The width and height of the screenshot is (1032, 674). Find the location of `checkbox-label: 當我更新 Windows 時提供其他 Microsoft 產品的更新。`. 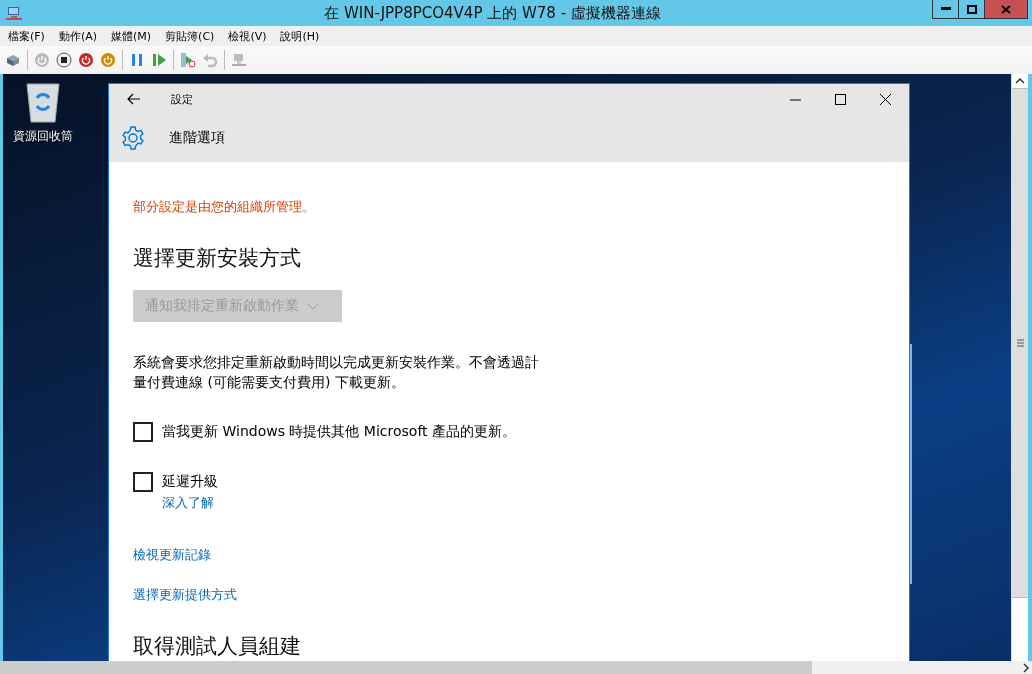

checkbox-label: 當我更新 Windows 時提供其他 Microsoft 產品的更新。 is located at coordinates (339, 432).